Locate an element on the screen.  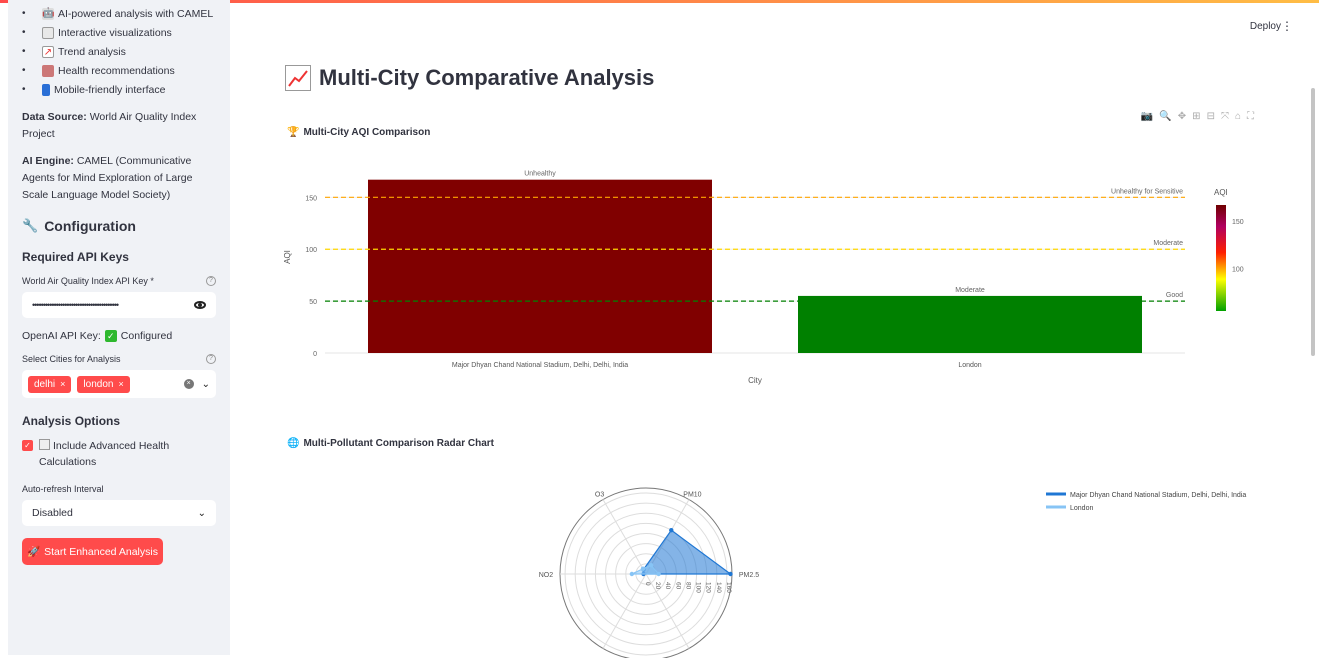
refresh-select: Disabled ⌄ is located at coordinates (119, 513).